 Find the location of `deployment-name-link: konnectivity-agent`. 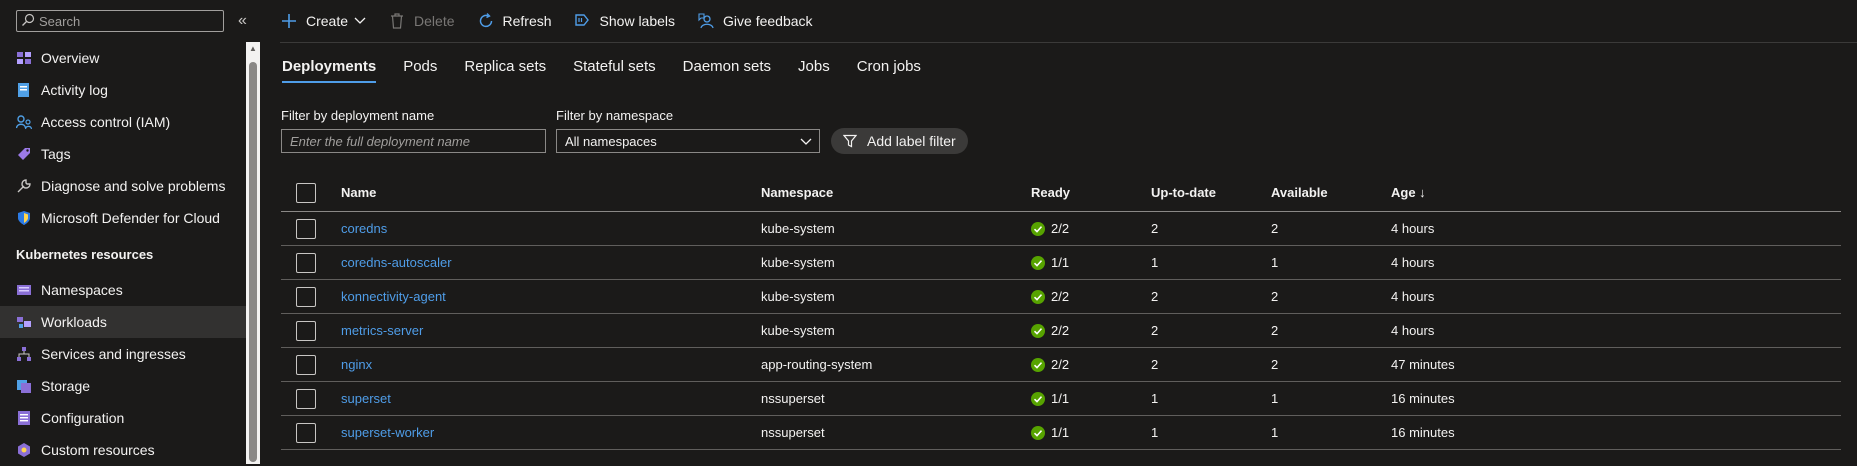

deployment-name-link: konnectivity-agent is located at coordinates (393, 296).